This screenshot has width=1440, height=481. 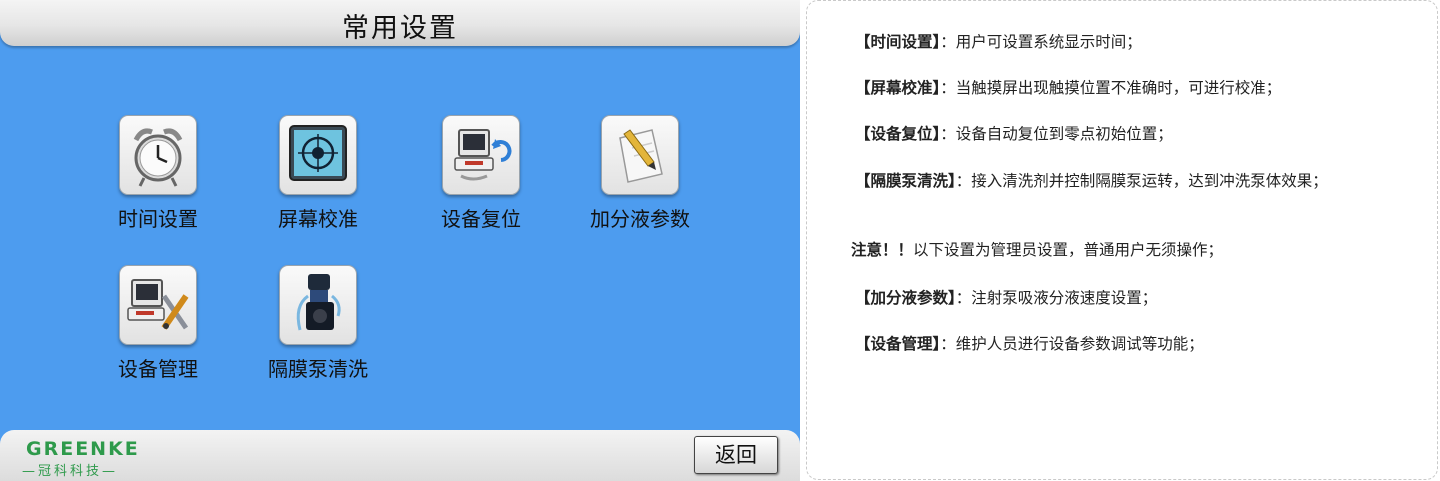 I want to click on desc-text: ：当触摸屏出现触摸位置不准确时，可进行校准；, so click(x=1111, y=88).